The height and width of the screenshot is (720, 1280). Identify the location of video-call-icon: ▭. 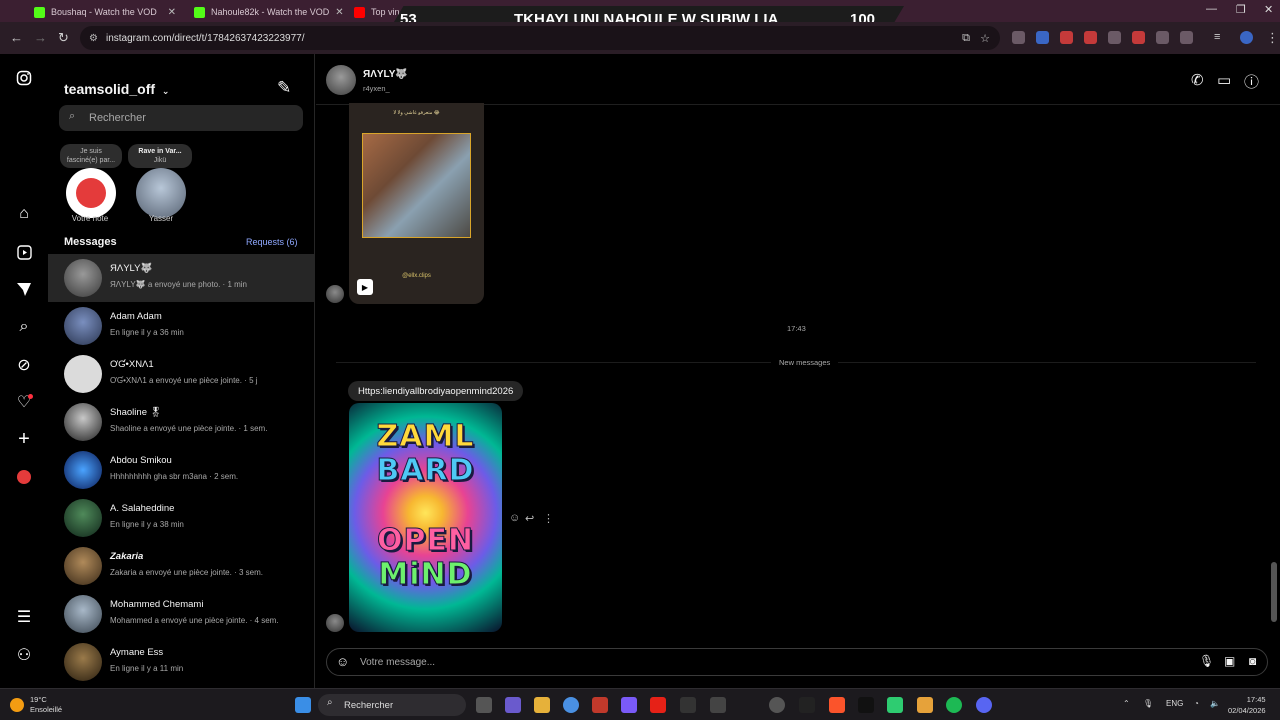
(1224, 80).